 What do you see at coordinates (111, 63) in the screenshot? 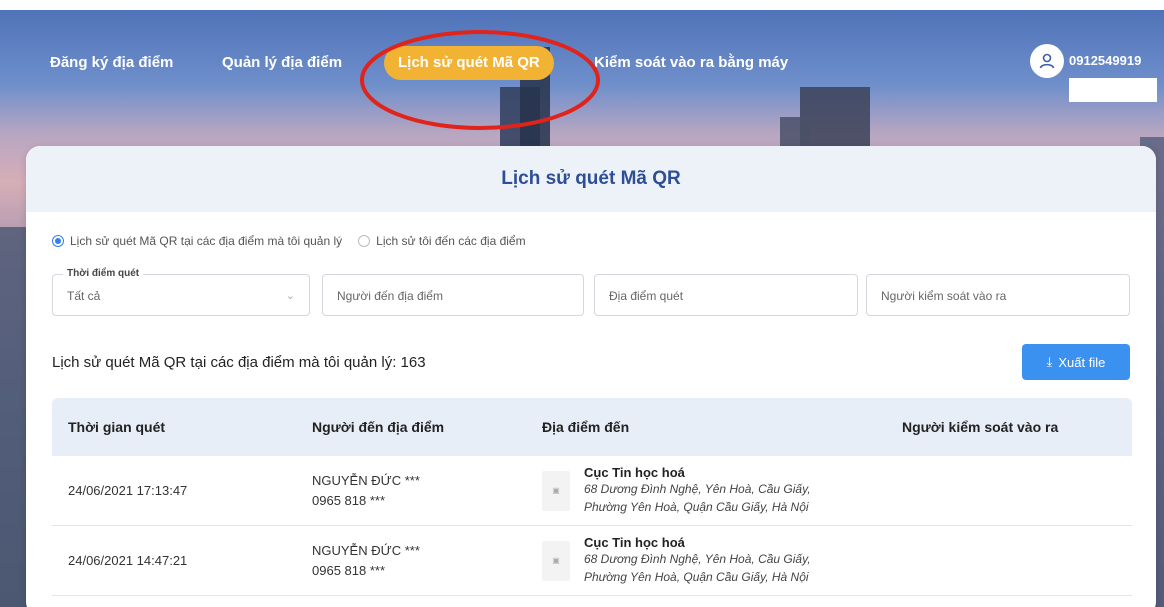
I see `nav-register-location: Đăng ký địa điểm` at bounding box center [111, 63].